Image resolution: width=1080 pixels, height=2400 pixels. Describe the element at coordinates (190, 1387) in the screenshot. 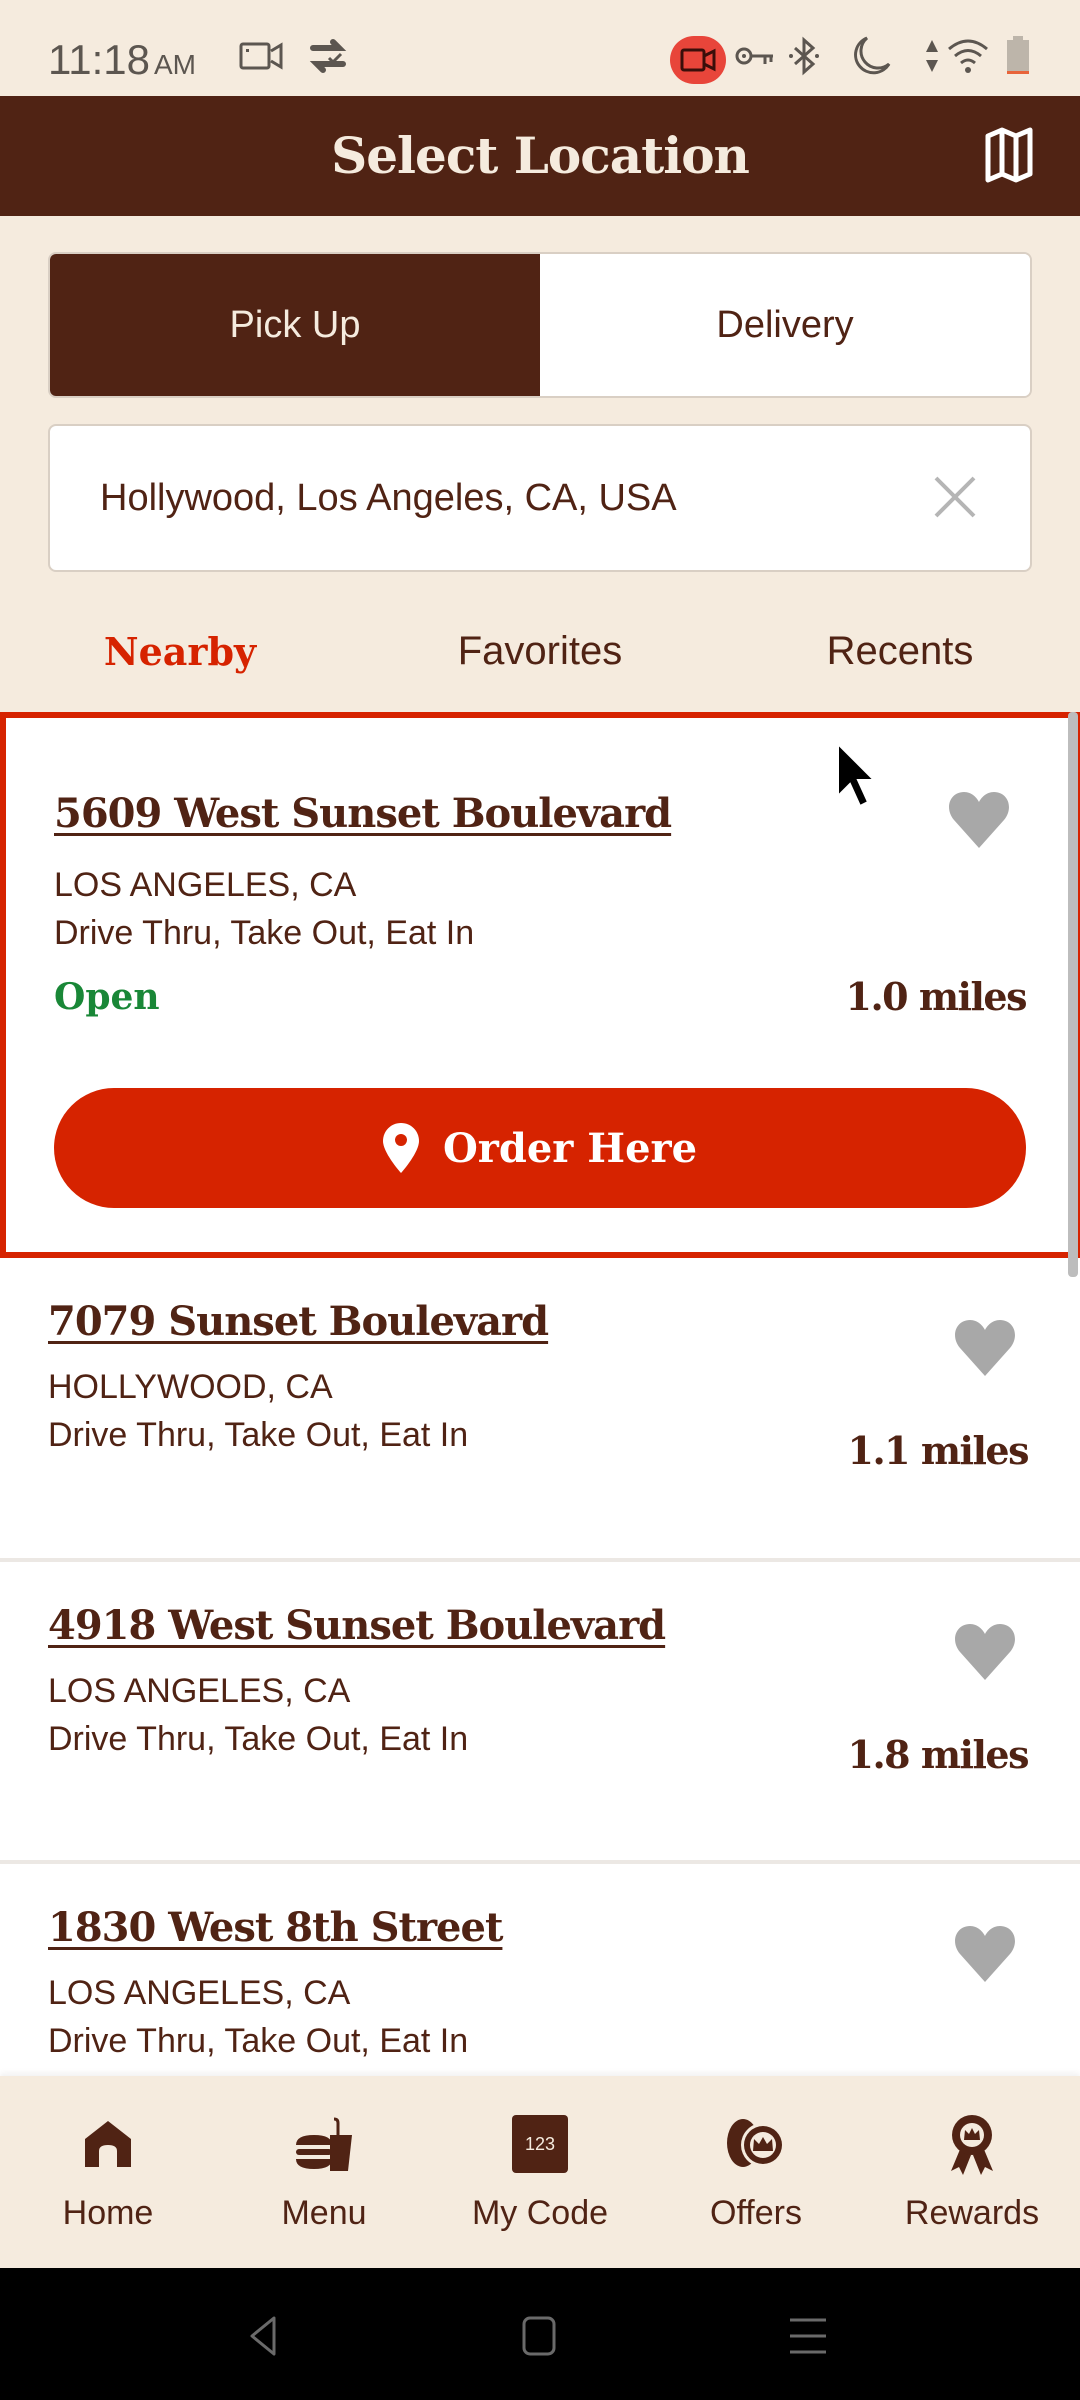

I see `location-city: HOLLYWOOD, CA` at that location.